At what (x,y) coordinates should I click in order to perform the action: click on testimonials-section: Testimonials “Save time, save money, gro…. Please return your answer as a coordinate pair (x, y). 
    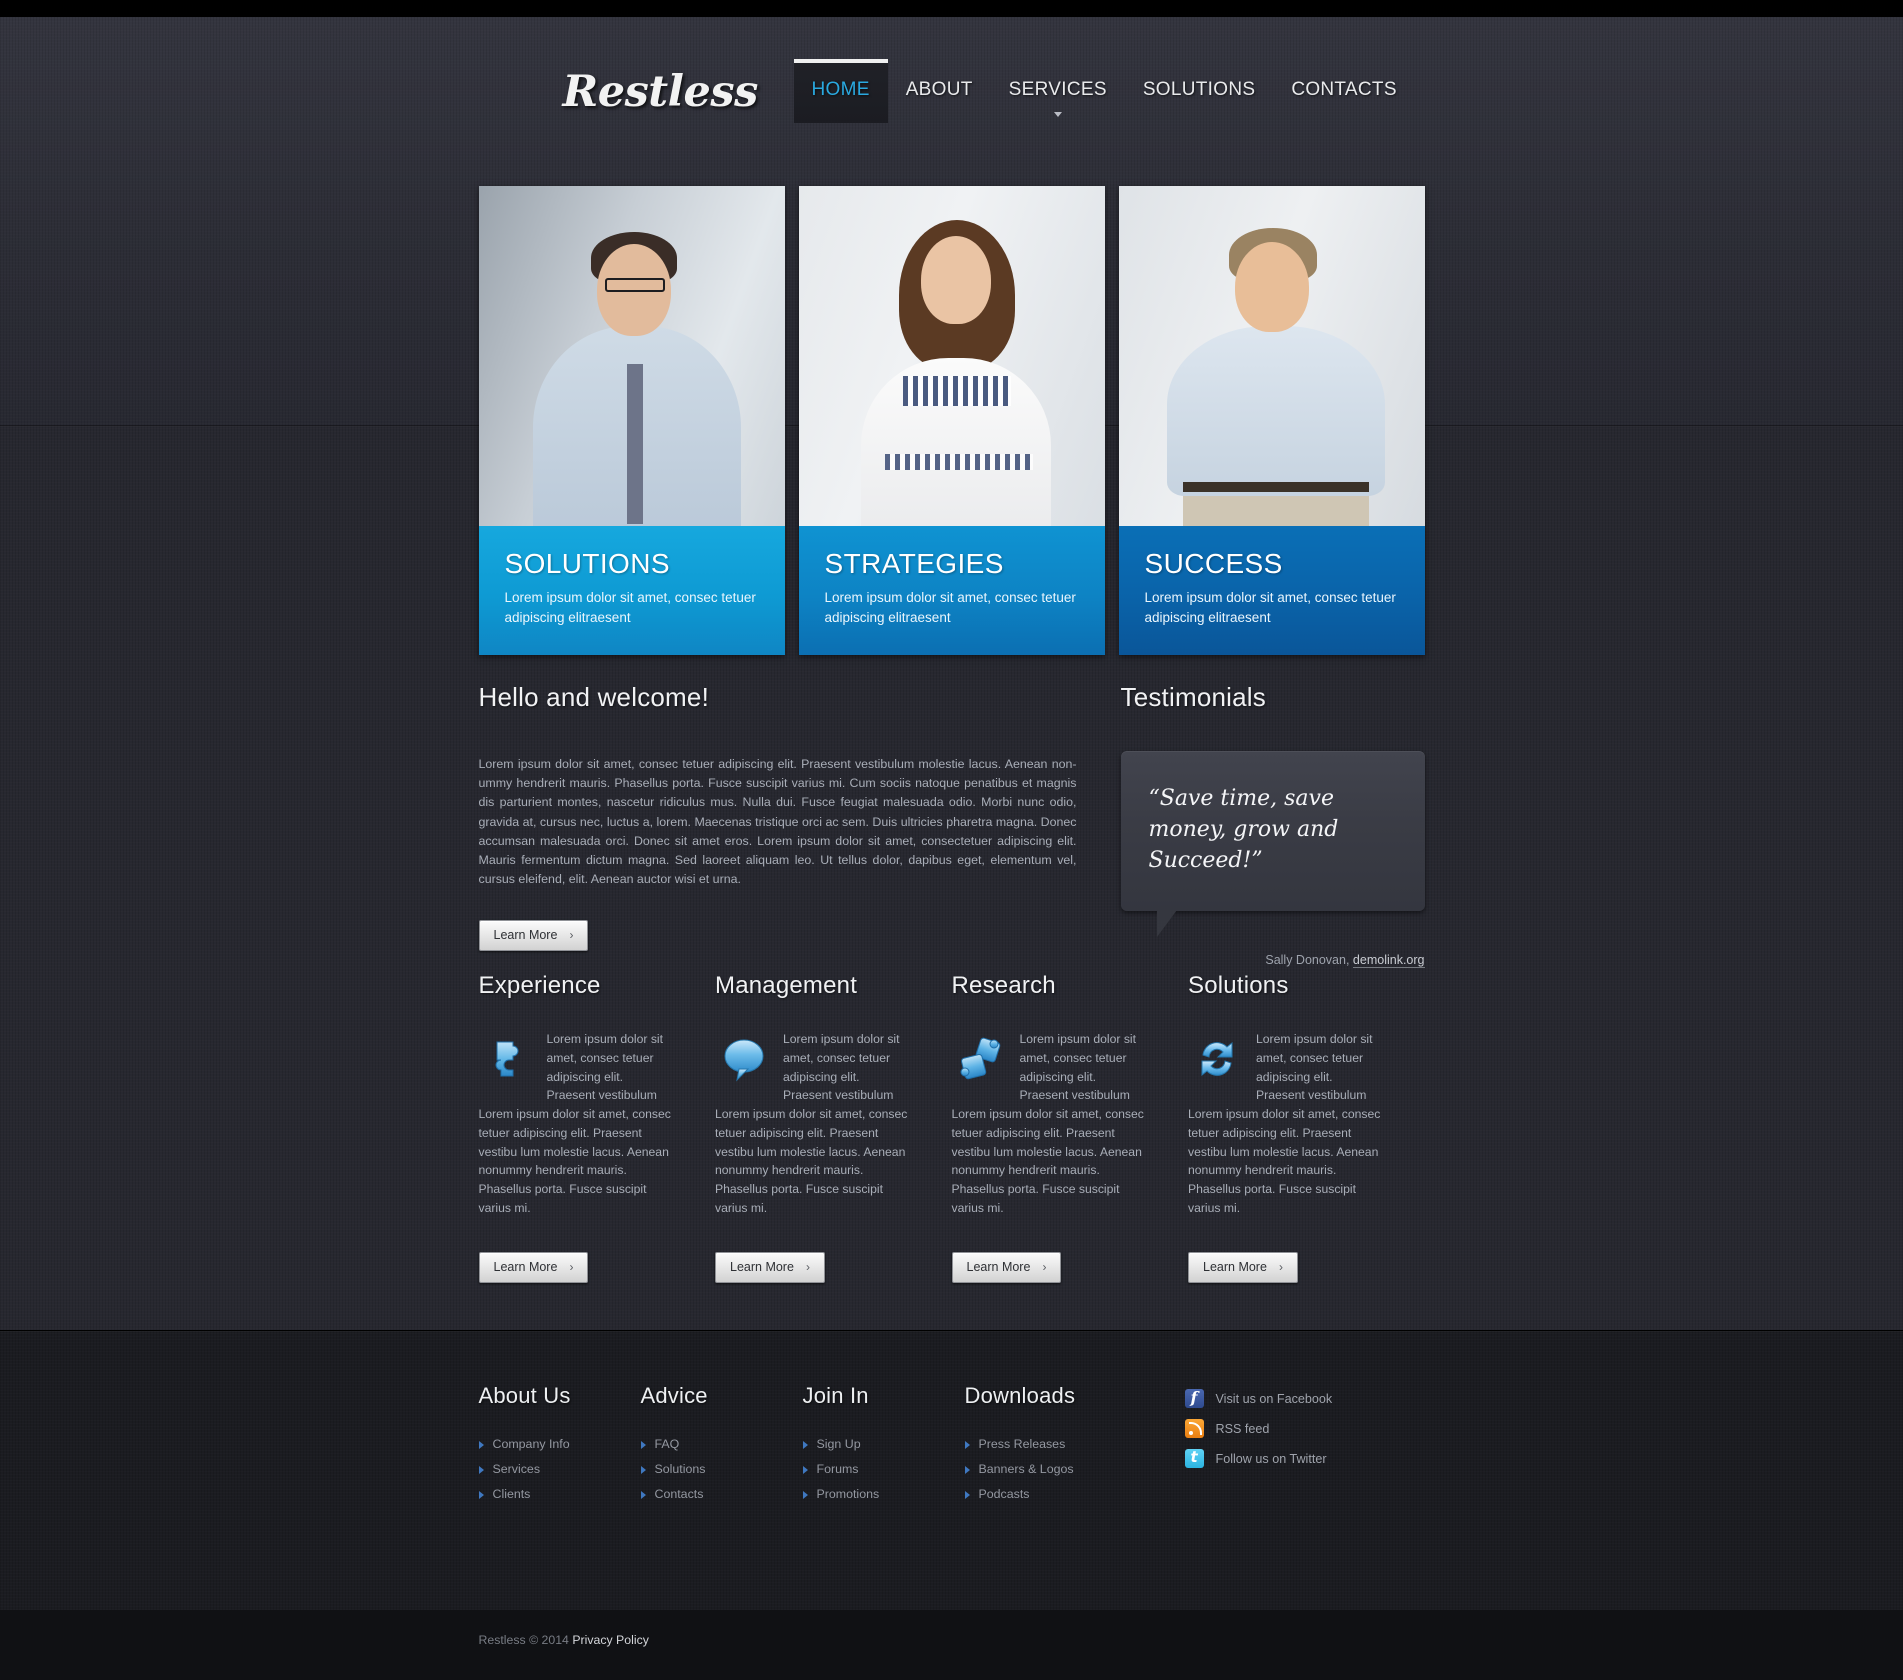
    Looking at the image, I should click on (1272, 825).